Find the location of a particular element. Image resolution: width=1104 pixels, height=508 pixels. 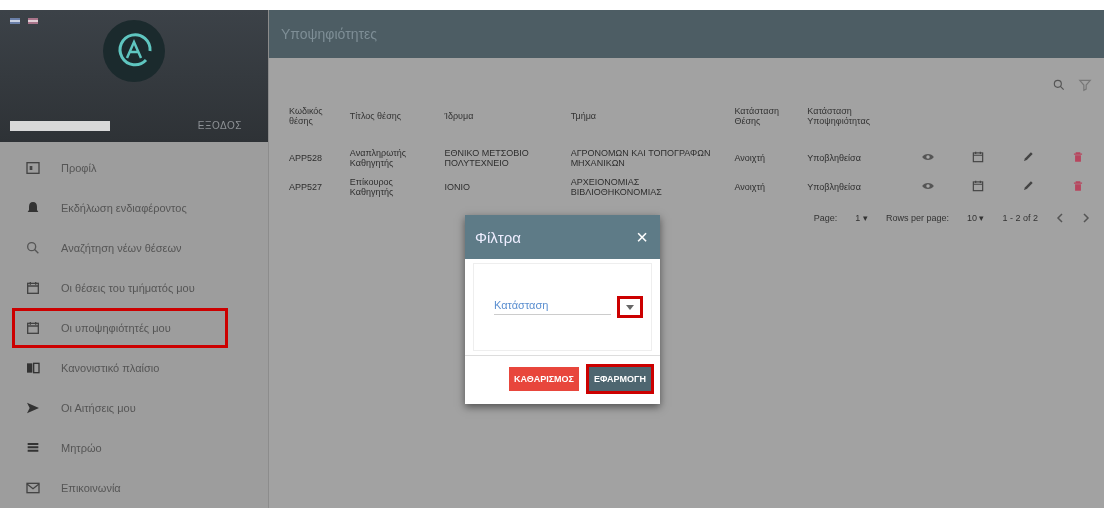

column-header: Τίτλος θέσης is located at coordinates (375, 116).